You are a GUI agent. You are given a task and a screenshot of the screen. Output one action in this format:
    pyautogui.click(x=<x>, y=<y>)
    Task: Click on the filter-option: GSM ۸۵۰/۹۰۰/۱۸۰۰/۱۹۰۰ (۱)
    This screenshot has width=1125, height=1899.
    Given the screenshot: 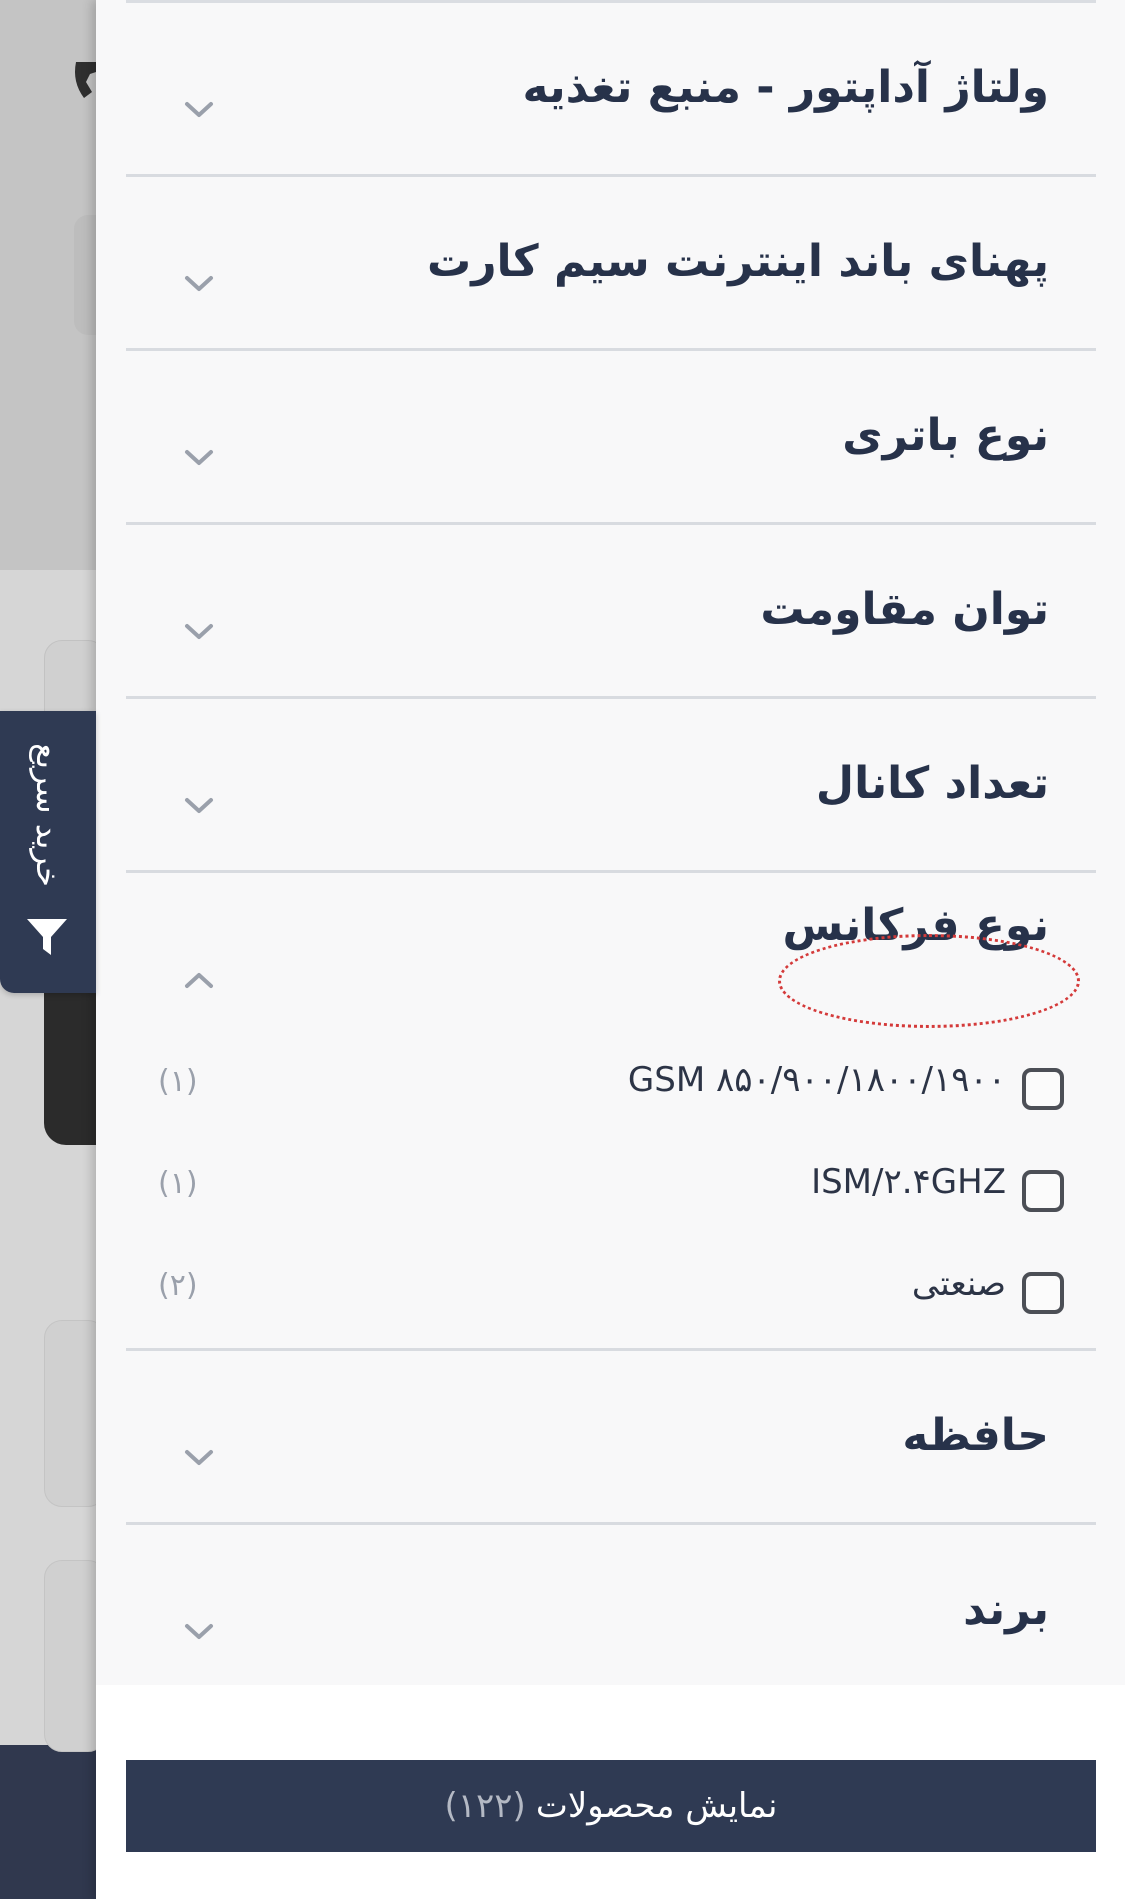 What is the action you would take?
    pyautogui.click(x=611, y=1092)
    